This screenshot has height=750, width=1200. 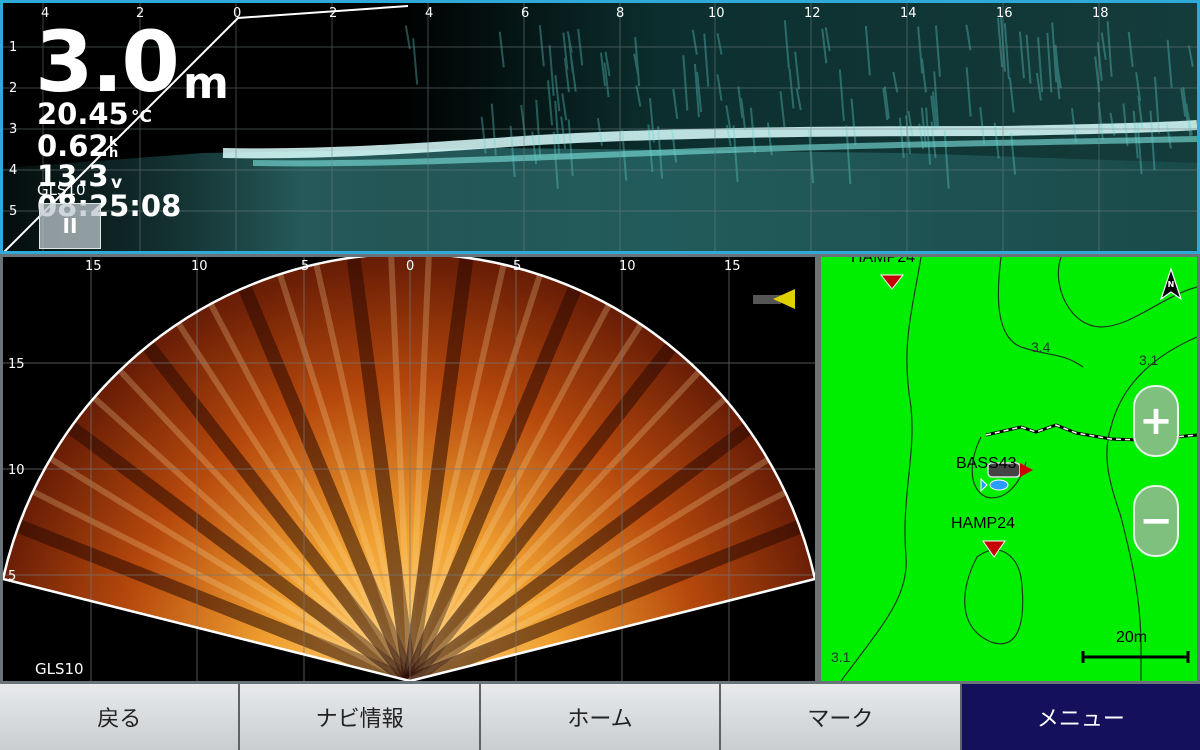 What do you see at coordinates (986, 464) in the screenshot?
I see `waypoint-label: BASS43` at bounding box center [986, 464].